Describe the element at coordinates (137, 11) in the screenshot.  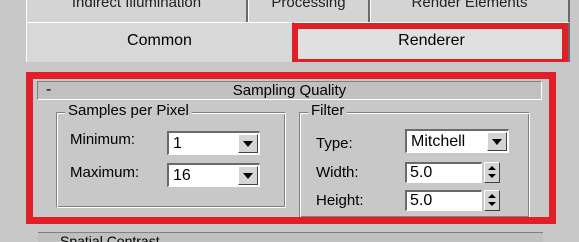
I see `tab-indirect-illumination: Indirect Illumination` at that location.